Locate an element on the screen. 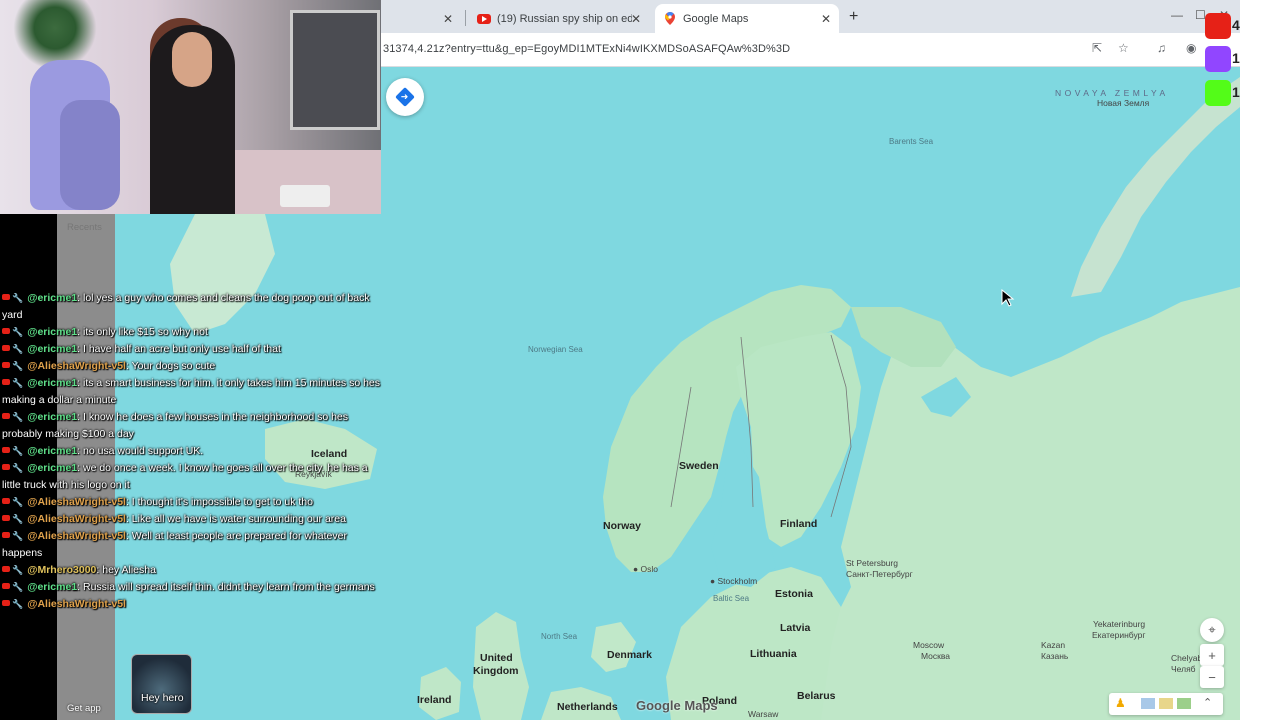  directions-icon: ➜ is located at coordinates (405, 97).